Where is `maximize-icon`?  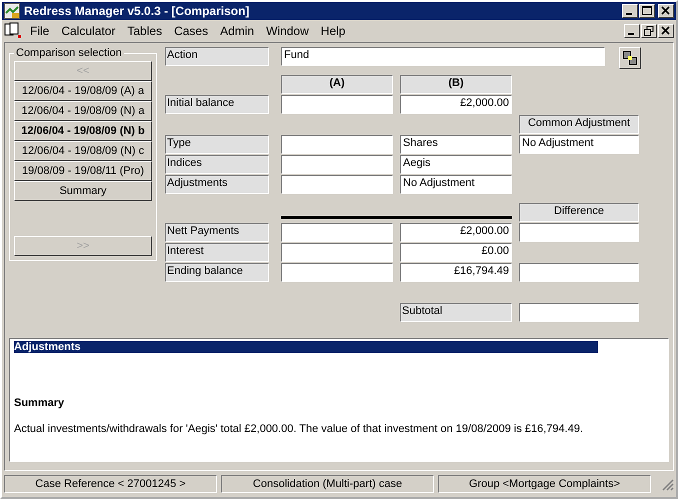
maximize-icon is located at coordinates (647, 11).